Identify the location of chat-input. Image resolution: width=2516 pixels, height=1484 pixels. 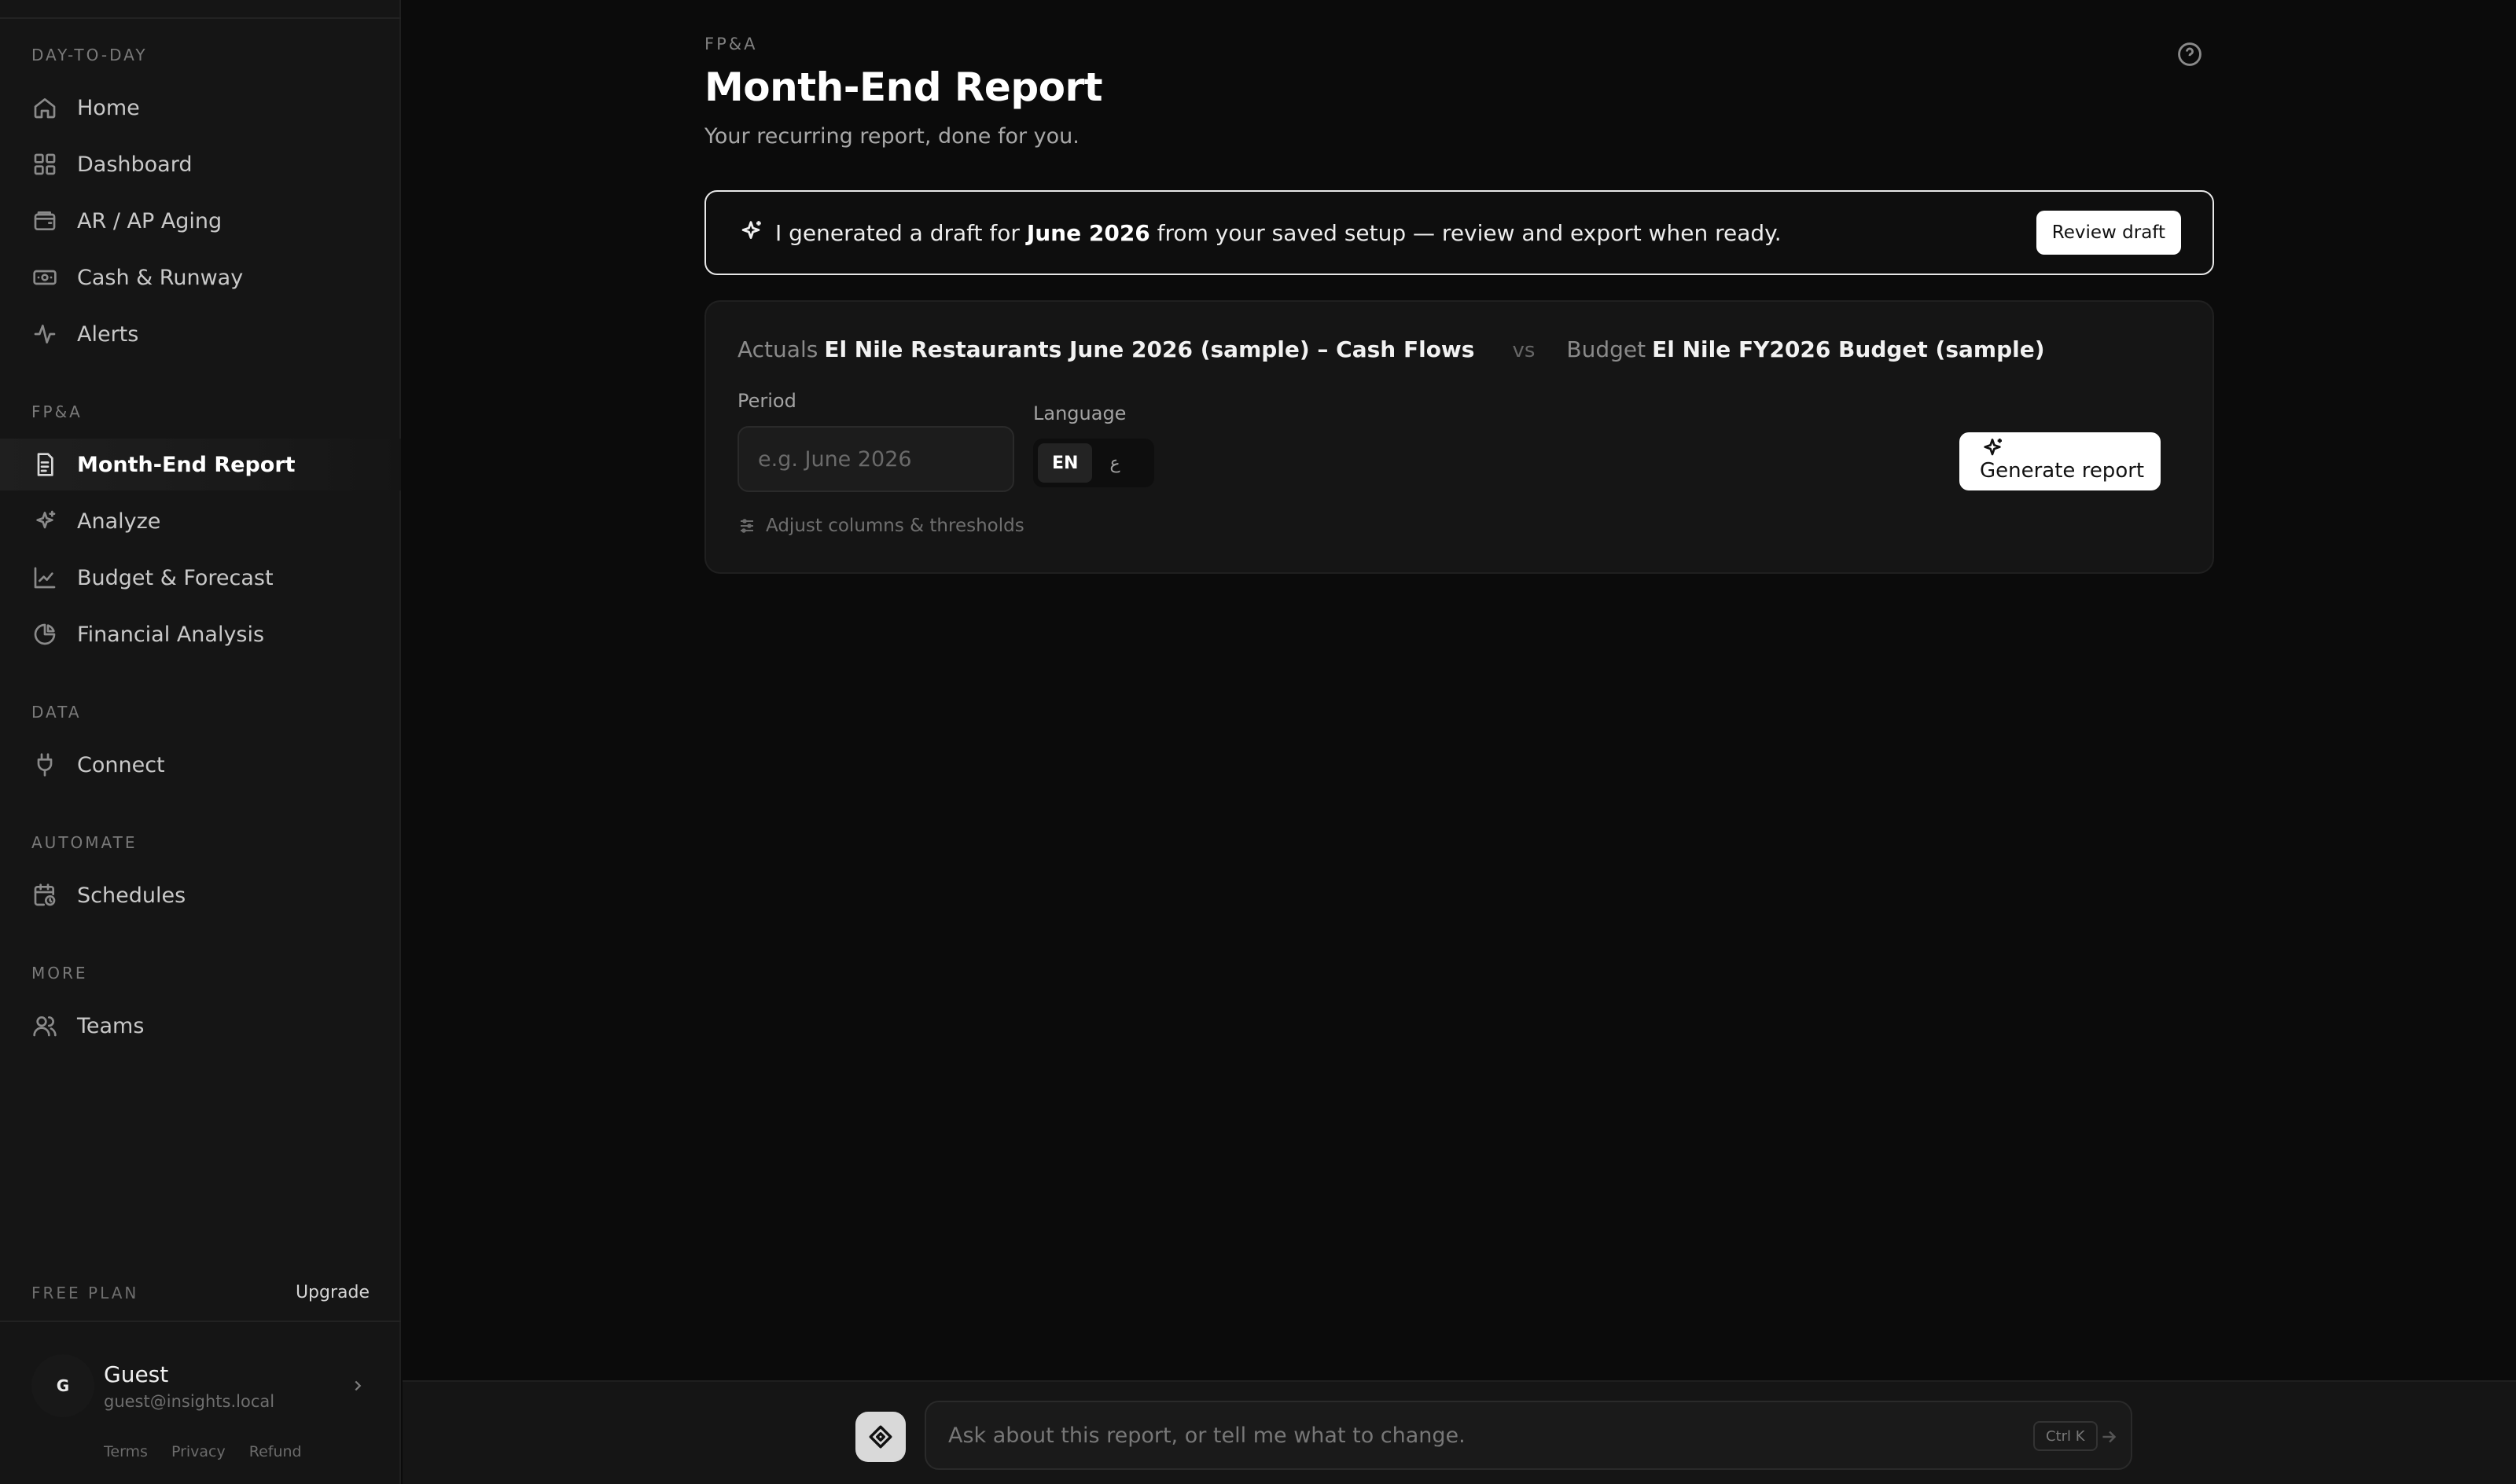
(1412, 1435).